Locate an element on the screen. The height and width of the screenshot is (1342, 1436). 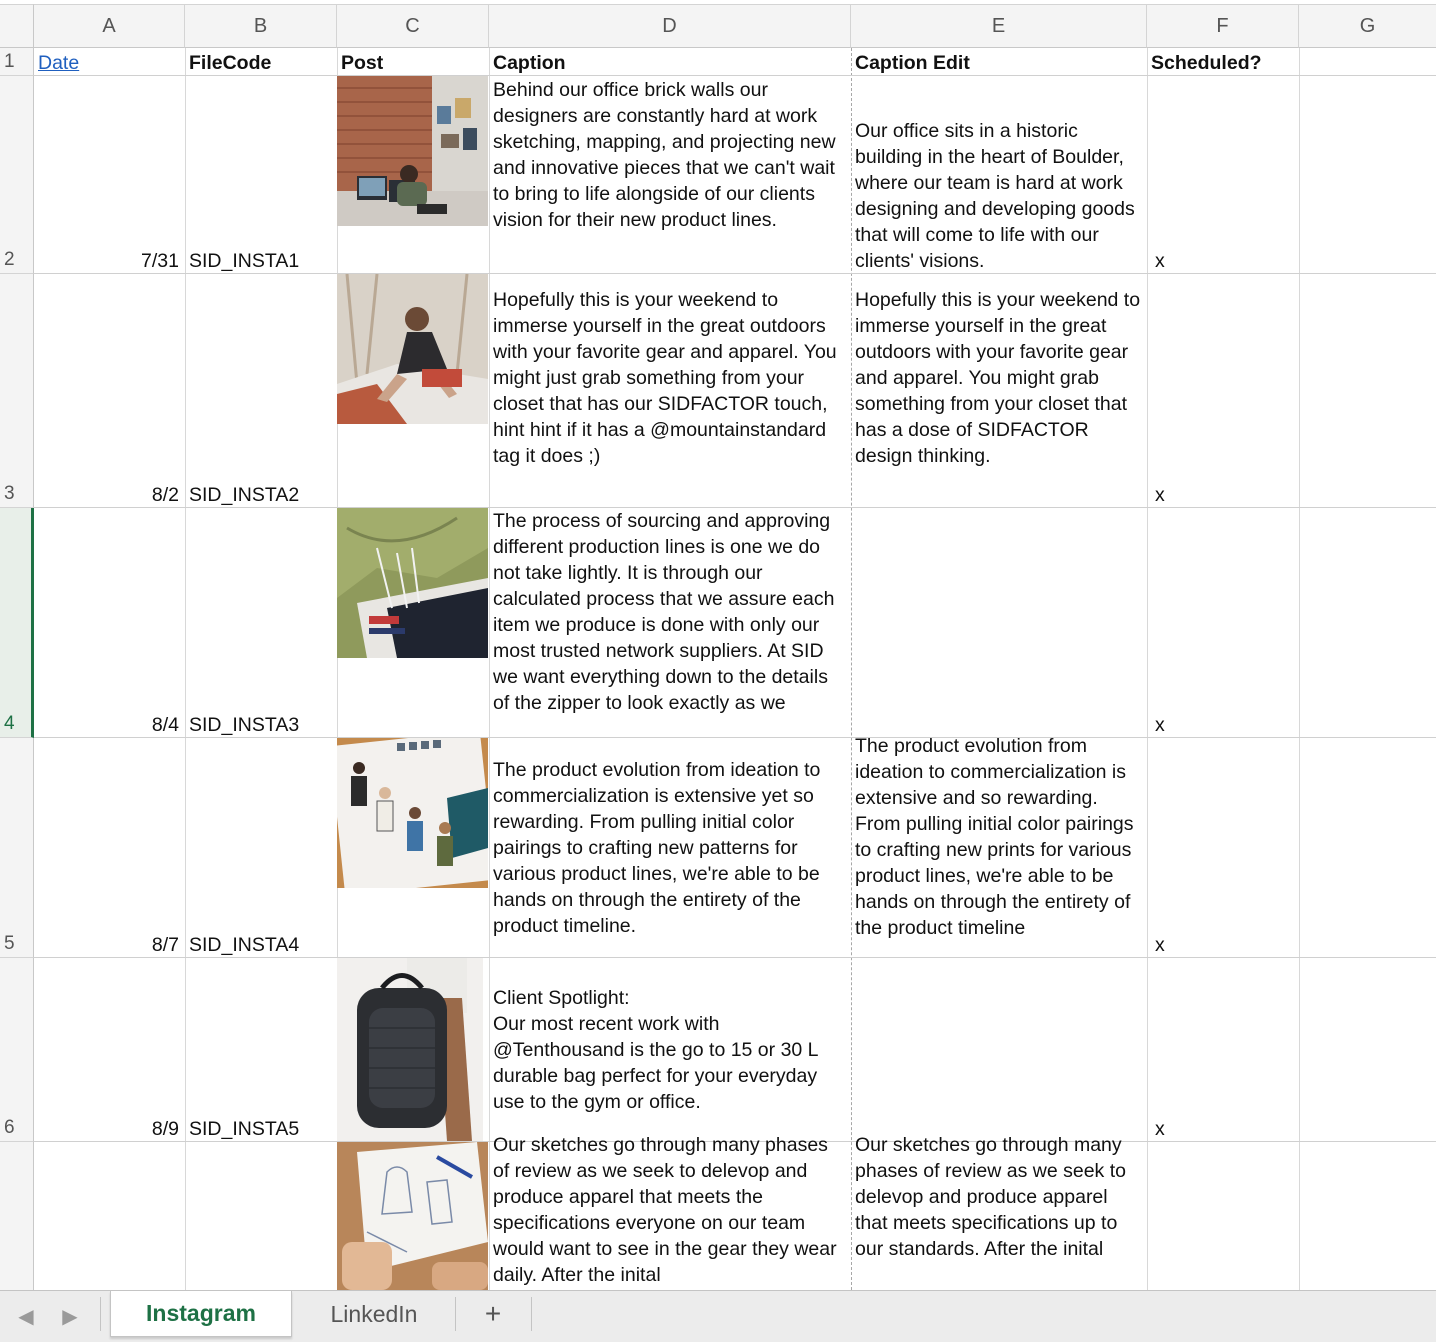
post-image-outdoors is located at coordinates (412, 349).